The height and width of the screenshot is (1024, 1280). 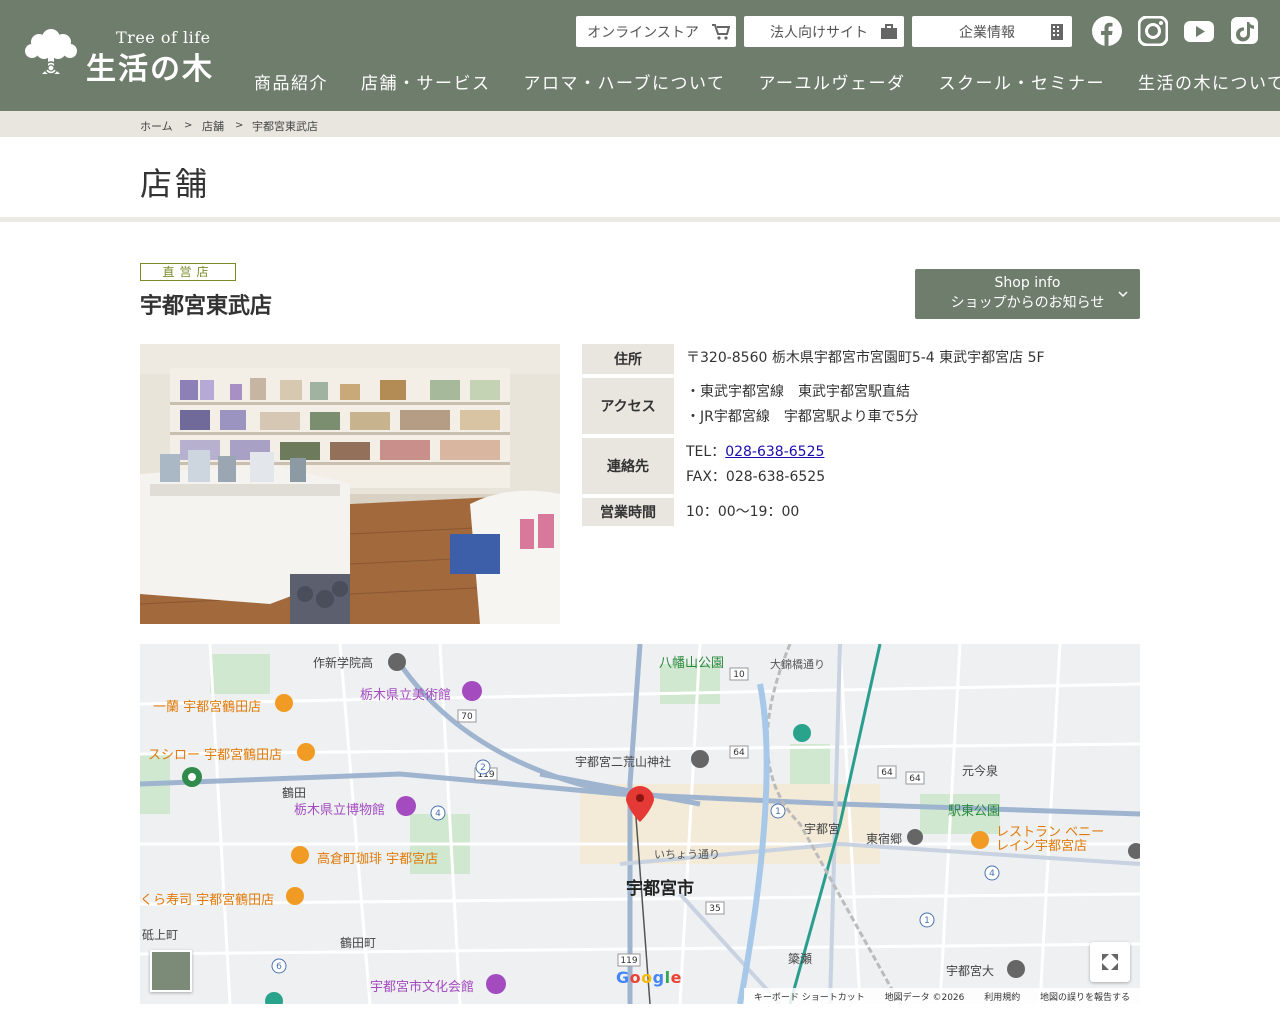 What do you see at coordinates (285, 126) in the screenshot?
I see `breadcrumb-current: 宇都宮東武店` at bounding box center [285, 126].